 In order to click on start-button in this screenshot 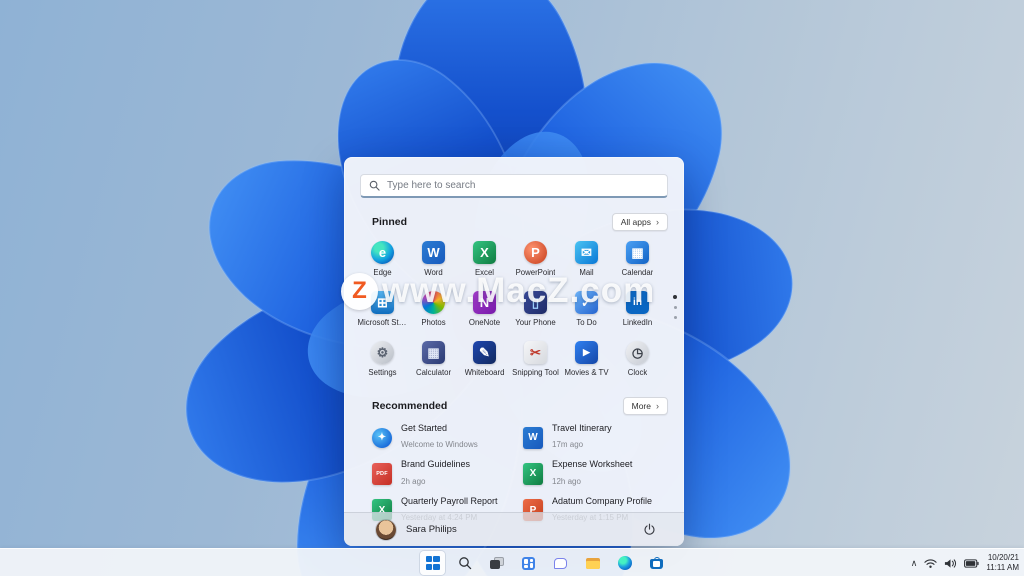, I will do `click(432, 563)`.